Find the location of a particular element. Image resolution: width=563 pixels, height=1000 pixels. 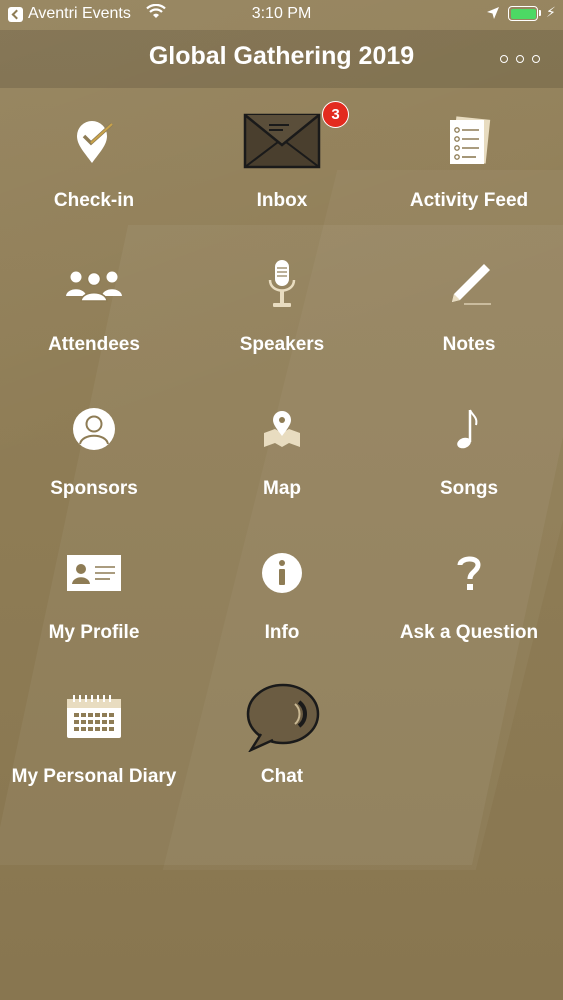

id-card-icon is located at coordinates (94, 573).